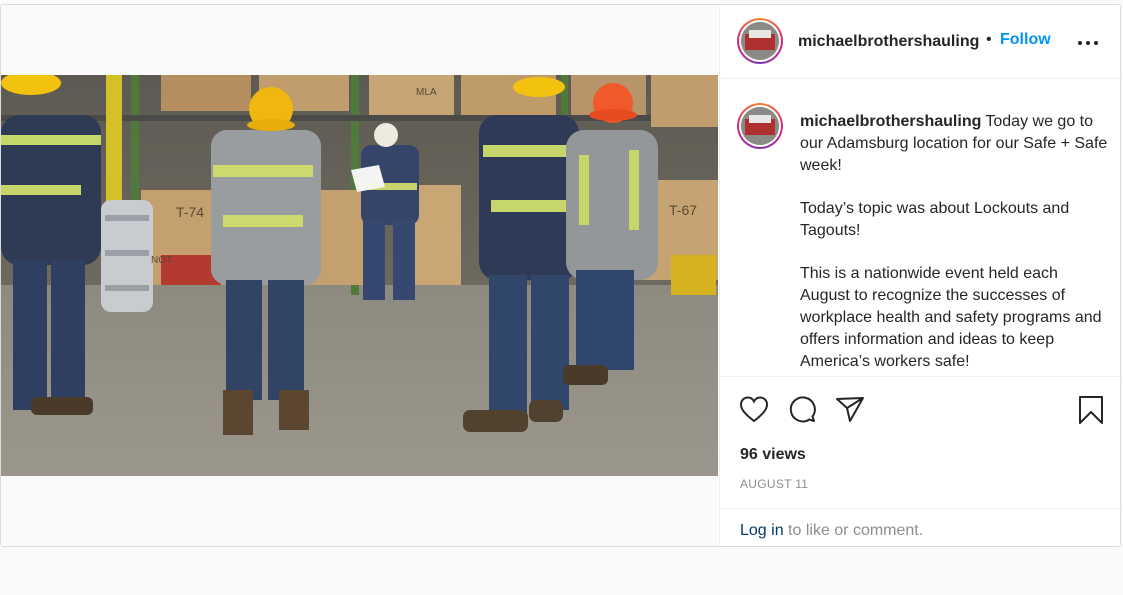 Image resolution: width=1123 pixels, height=595 pixels. Describe the element at coordinates (1091, 410) in the screenshot. I see `bookmark-icon` at that location.